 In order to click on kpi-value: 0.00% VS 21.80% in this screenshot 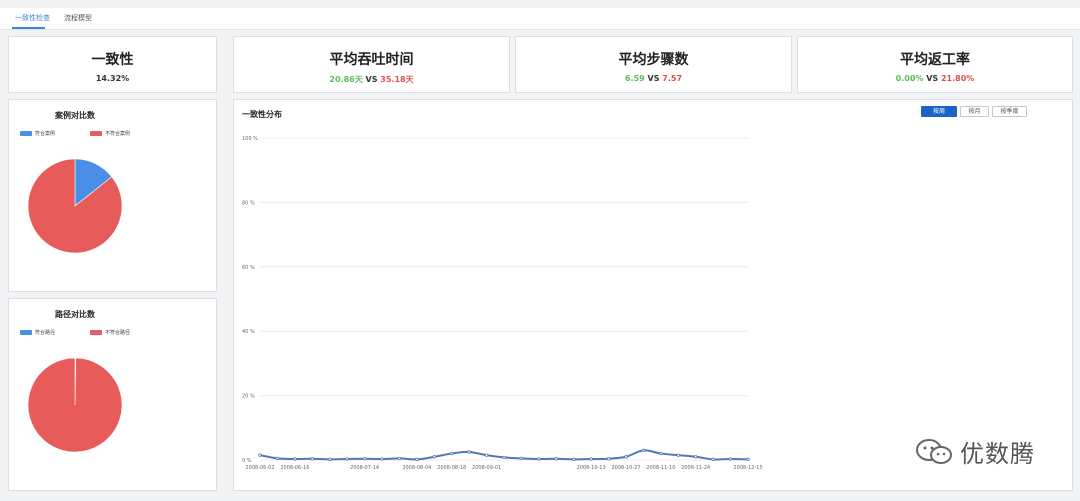, I will do `click(935, 78)`.